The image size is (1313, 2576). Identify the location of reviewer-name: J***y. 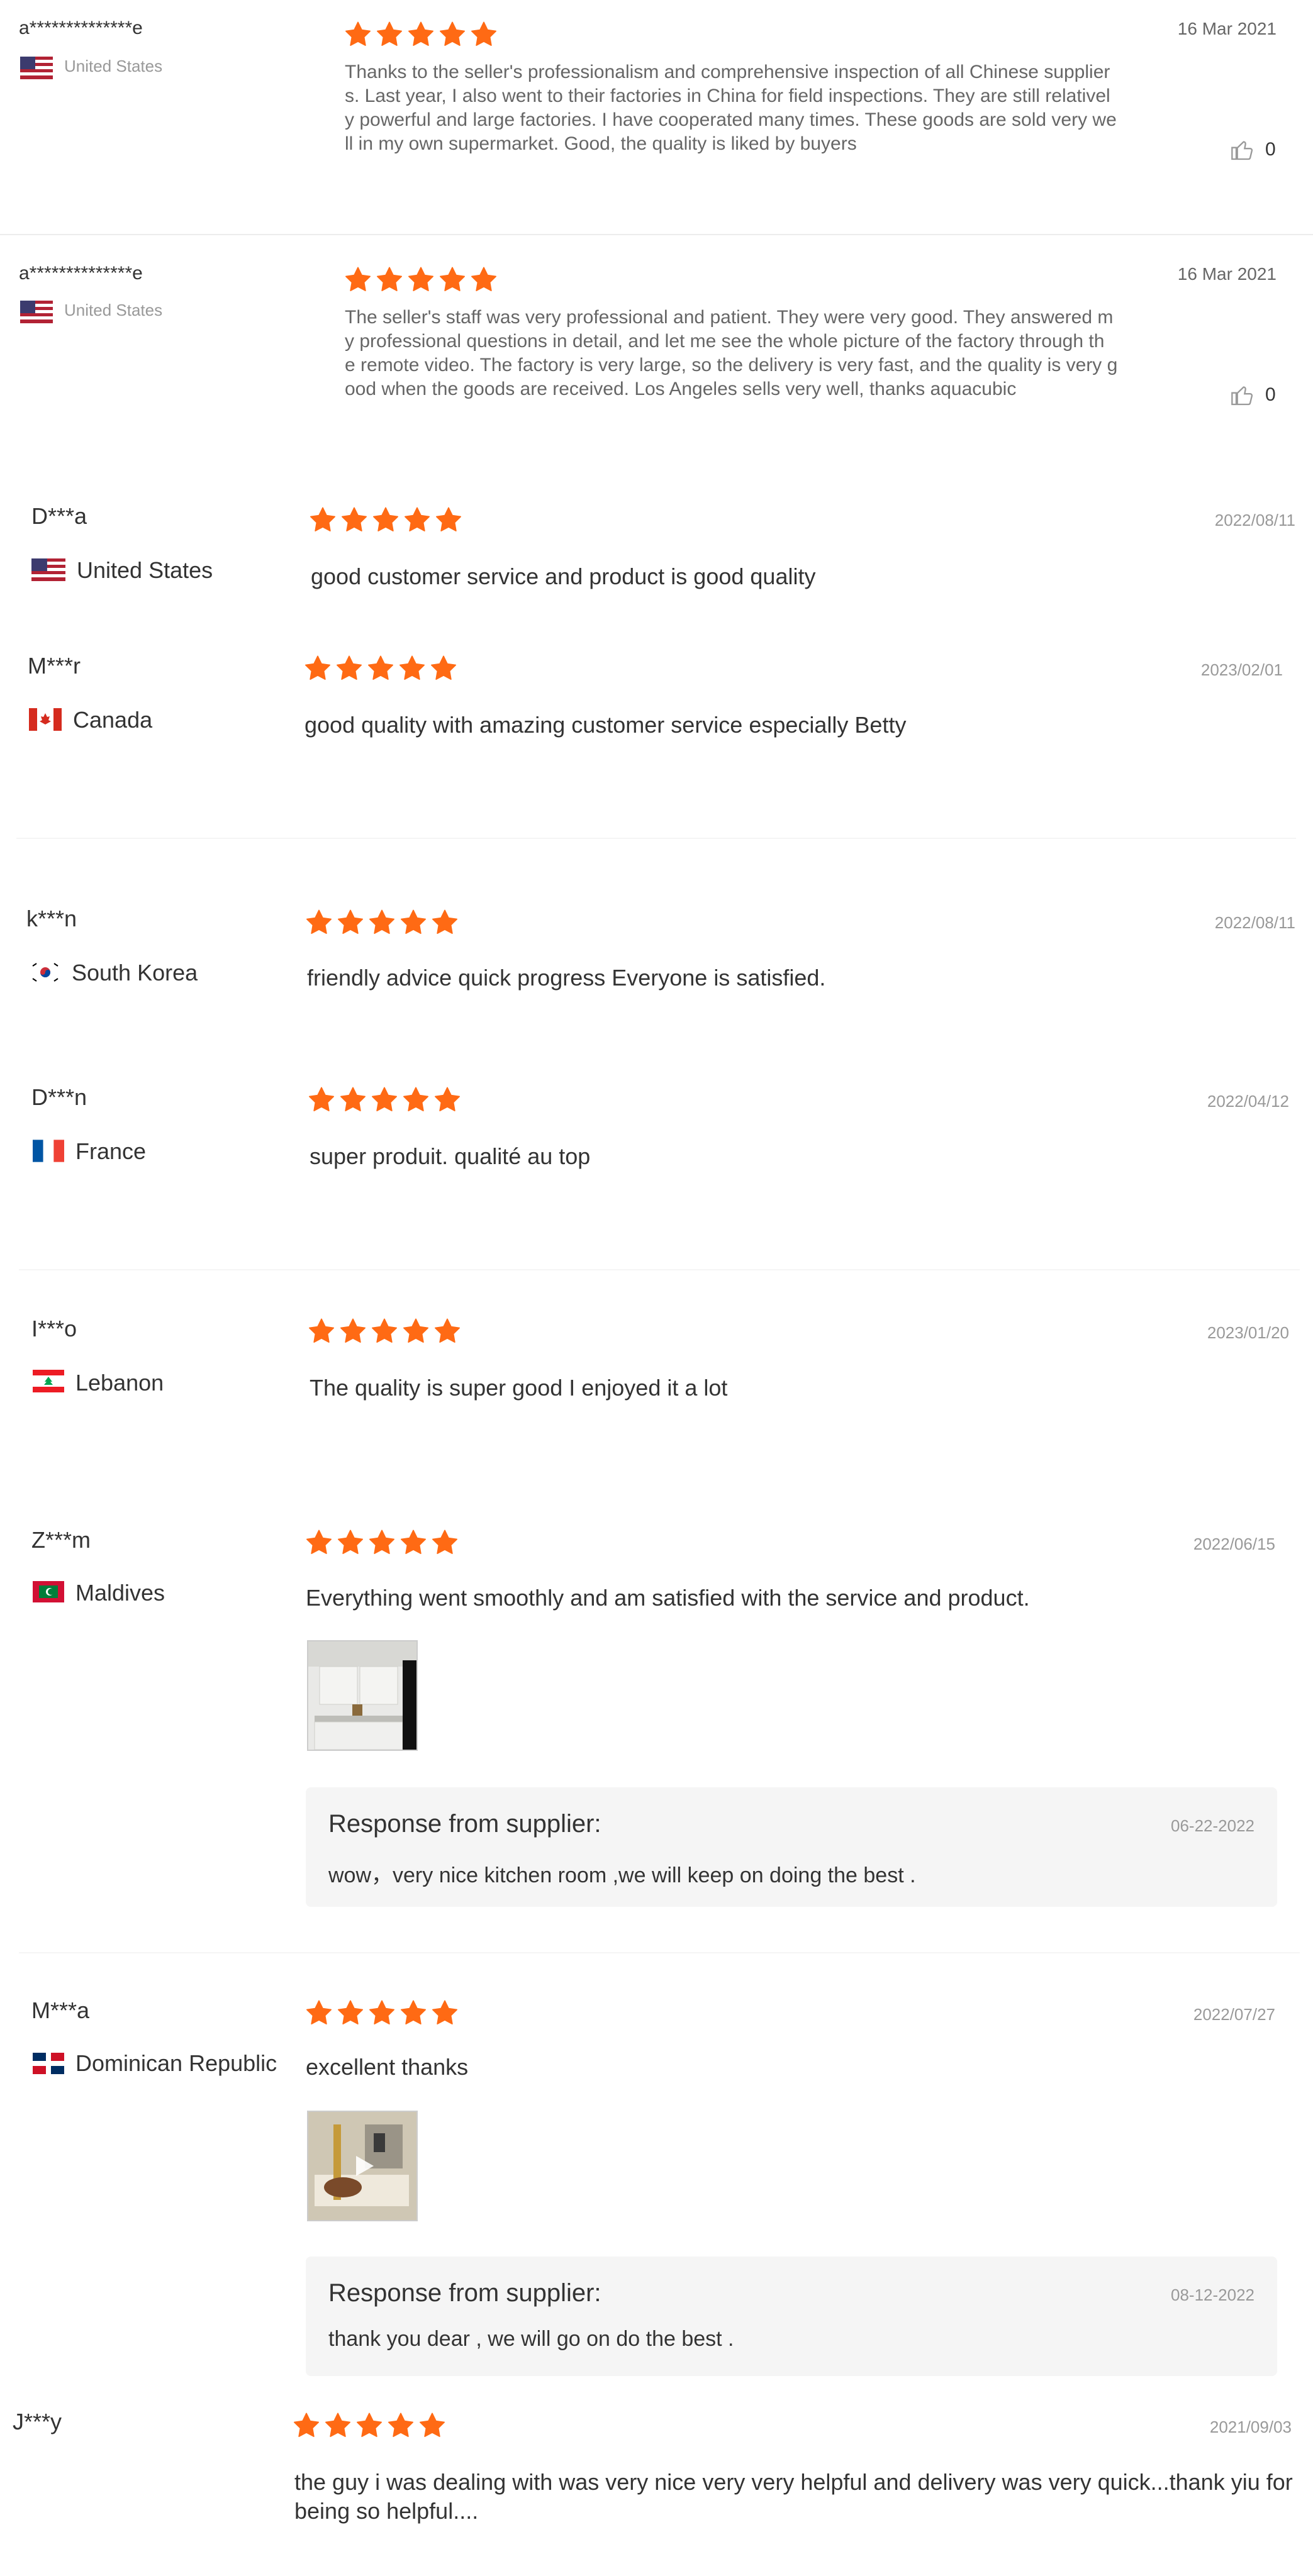
(37, 2421).